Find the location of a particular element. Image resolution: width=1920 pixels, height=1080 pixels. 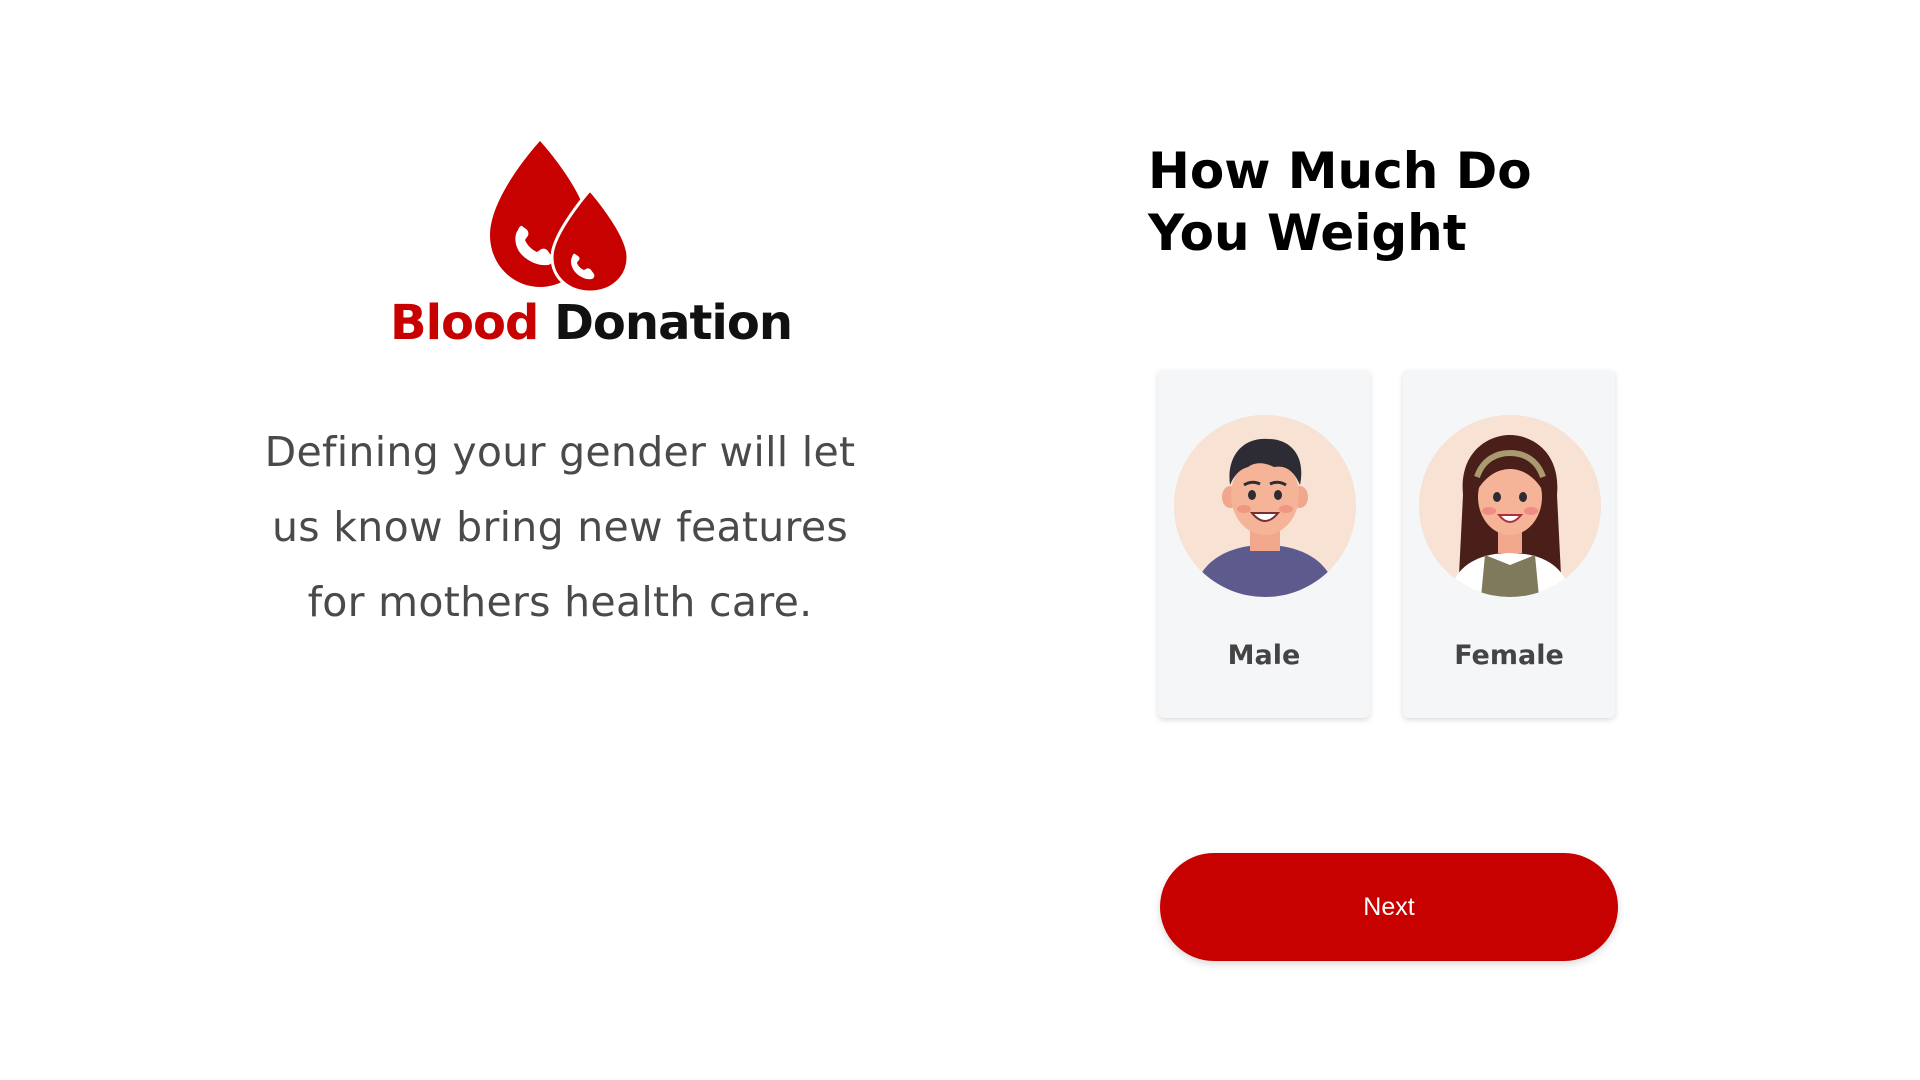

next-button: Next is located at coordinates (1389, 907).